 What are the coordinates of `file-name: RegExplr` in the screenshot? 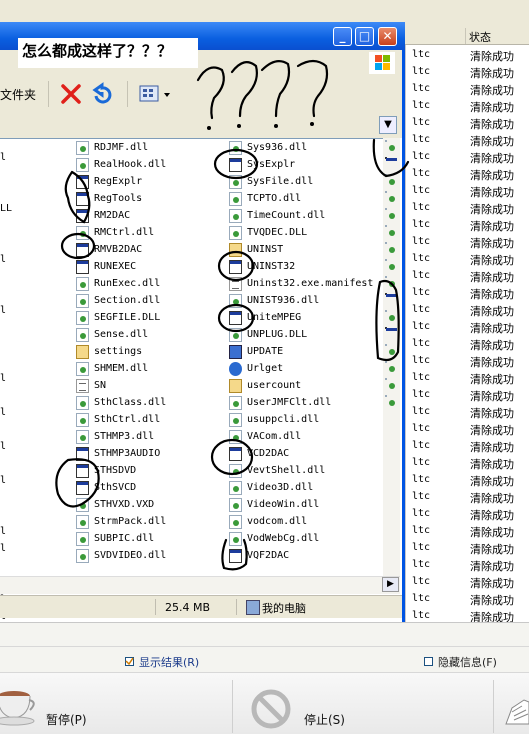 It's located at (118, 181).